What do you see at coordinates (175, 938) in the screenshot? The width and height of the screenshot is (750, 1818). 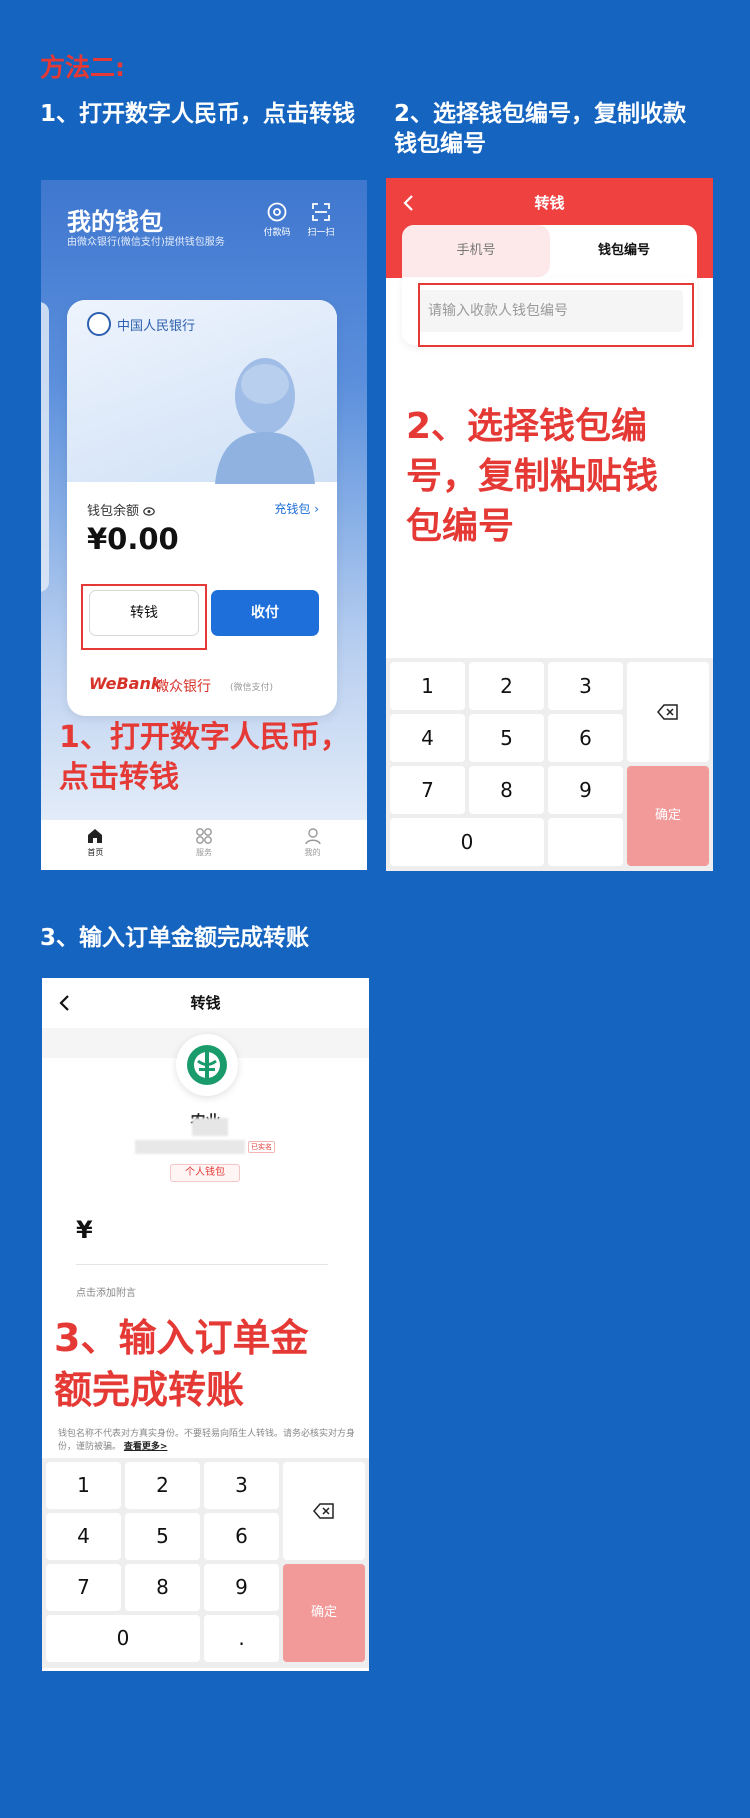 I see `step3-heading: 3、输入订单金额完成转账` at bounding box center [175, 938].